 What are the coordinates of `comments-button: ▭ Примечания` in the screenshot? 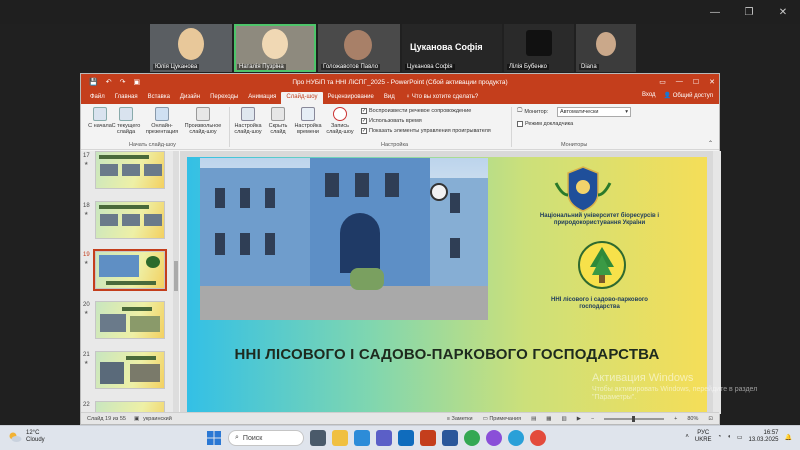 It's located at (502, 419).